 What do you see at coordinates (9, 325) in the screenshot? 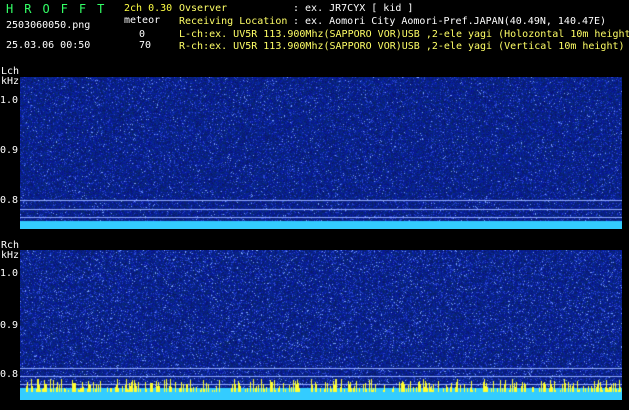
I see `rch-ytick-2: 0.9` at bounding box center [9, 325].